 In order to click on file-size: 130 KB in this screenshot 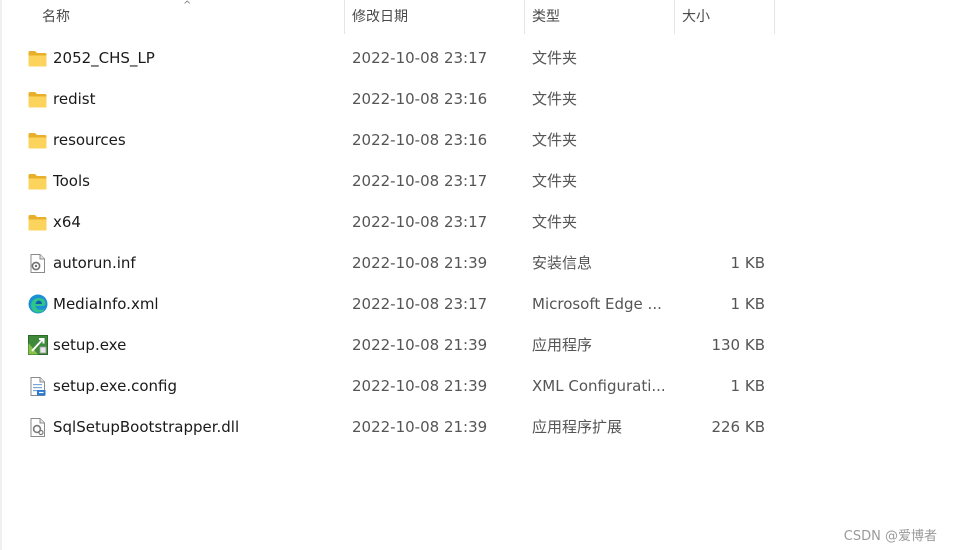, I will do `click(738, 345)`.